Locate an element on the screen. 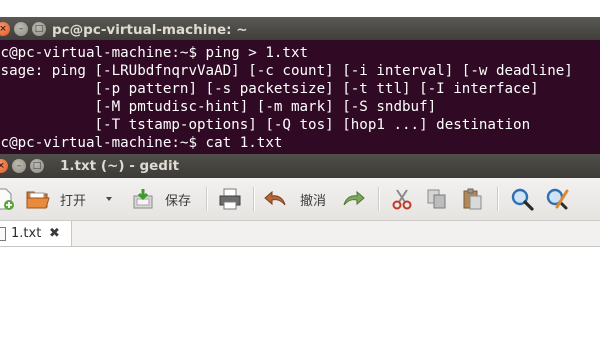 This screenshot has height=340, width=600. chevron-down-icon is located at coordinates (109, 199).